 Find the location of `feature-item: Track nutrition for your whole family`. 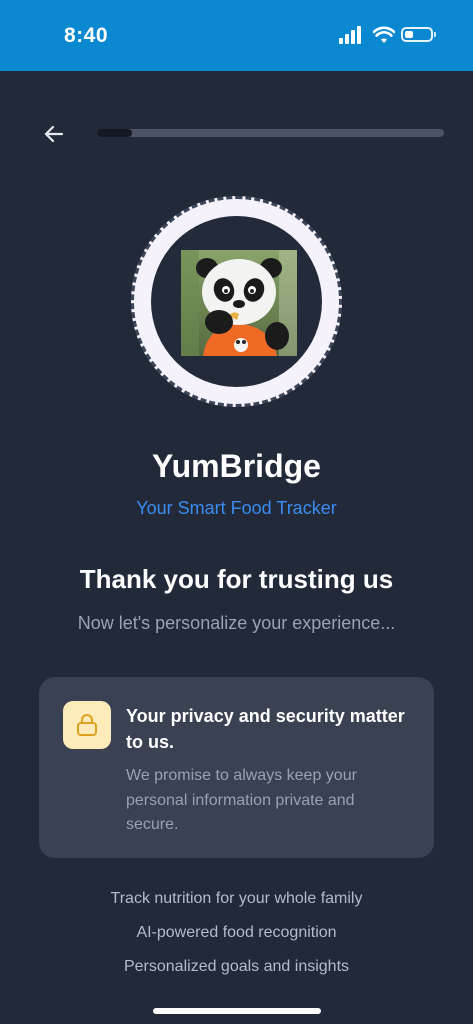

feature-item: Track nutrition for your whole family is located at coordinates (236, 898).